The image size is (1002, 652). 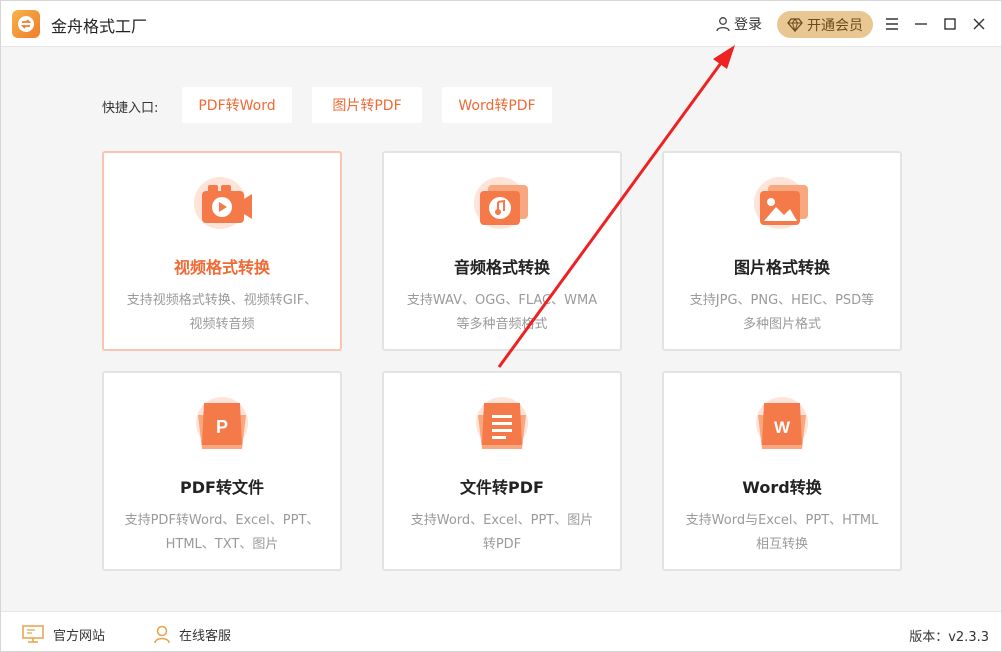 I want to click on card-title: 文件转PDF, so click(x=502, y=487).